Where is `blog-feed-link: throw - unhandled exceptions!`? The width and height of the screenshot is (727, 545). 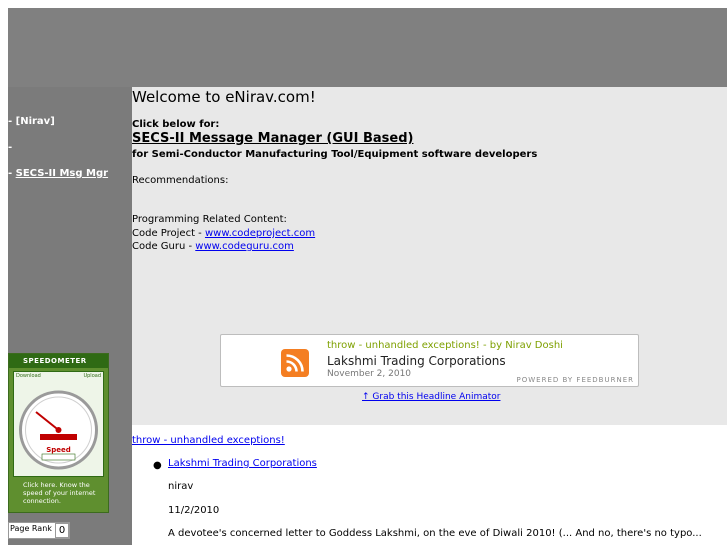 blog-feed-link: throw - unhandled exceptions! is located at coordinates (208, 440).